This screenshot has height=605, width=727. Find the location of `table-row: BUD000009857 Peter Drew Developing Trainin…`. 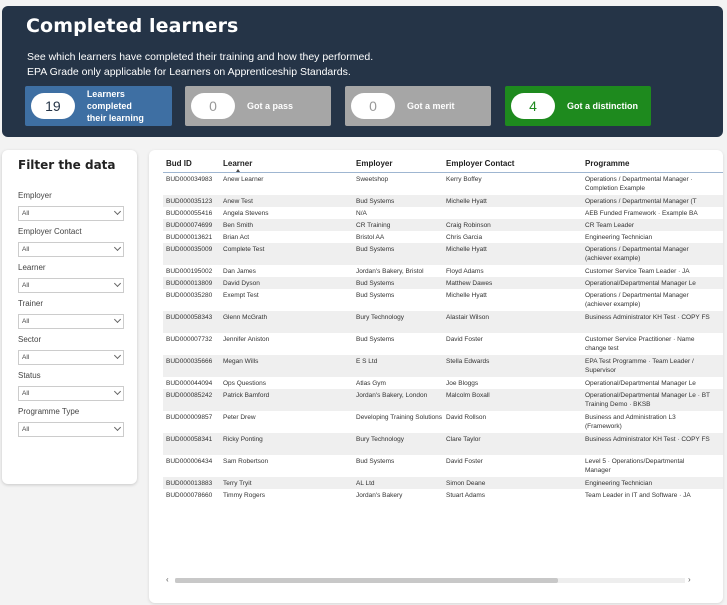

table-row: BUD000009857 Peter Drew Developing Trainin… is located at coordinates (443, 422).